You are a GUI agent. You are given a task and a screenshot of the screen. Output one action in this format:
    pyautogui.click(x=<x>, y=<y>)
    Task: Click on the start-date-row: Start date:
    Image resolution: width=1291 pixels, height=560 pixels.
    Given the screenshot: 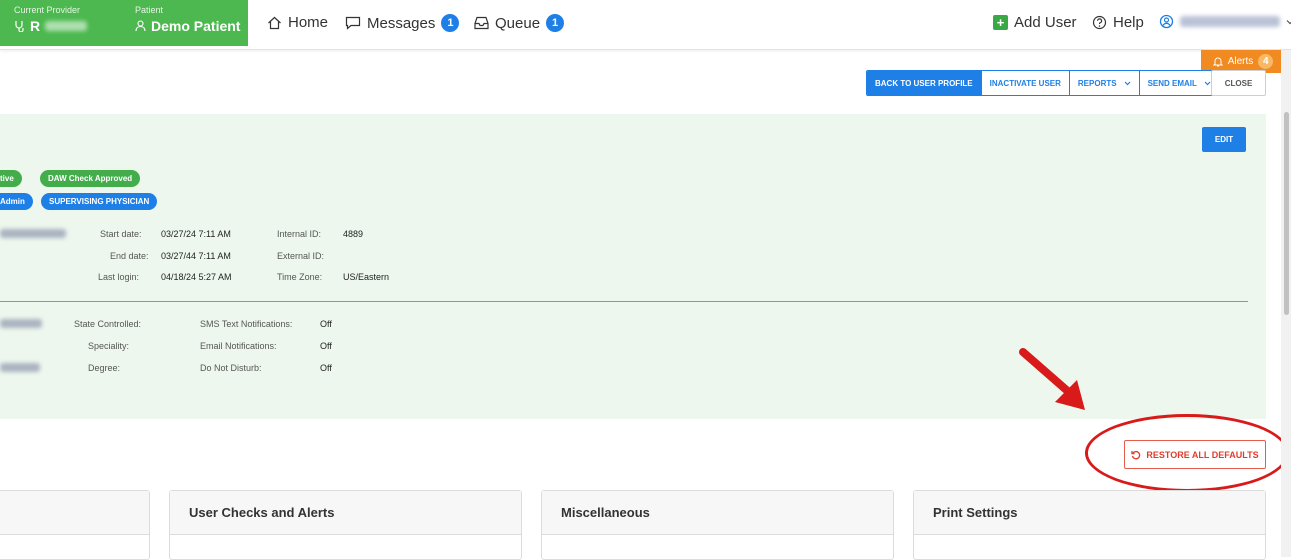 What is the action you would take?
    pyautogui.click(x=121, y=234)
    